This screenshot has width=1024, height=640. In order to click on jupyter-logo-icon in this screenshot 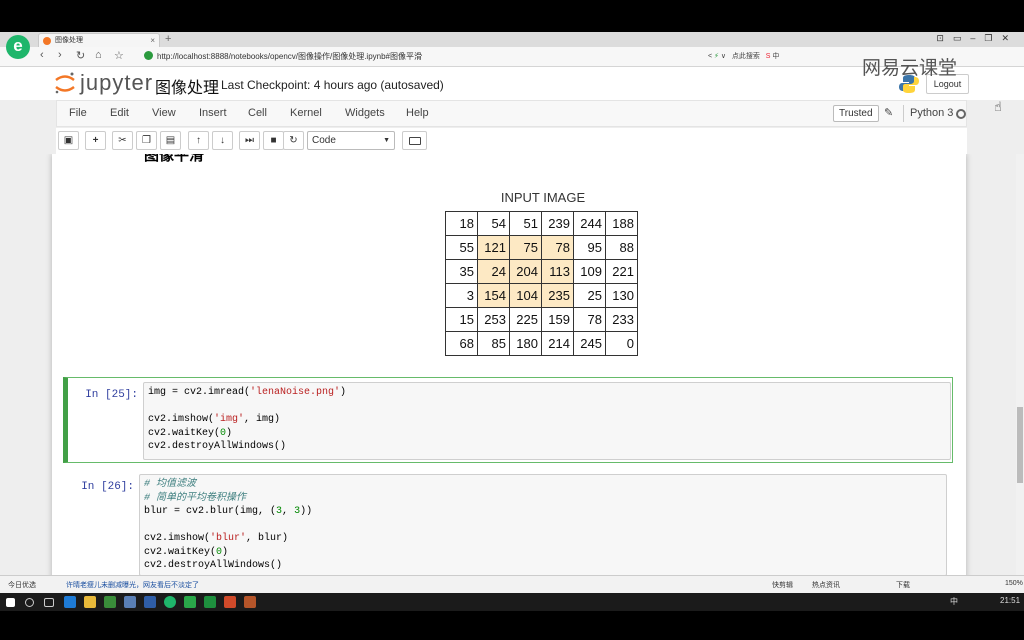, I will do `click(65, 83)`.